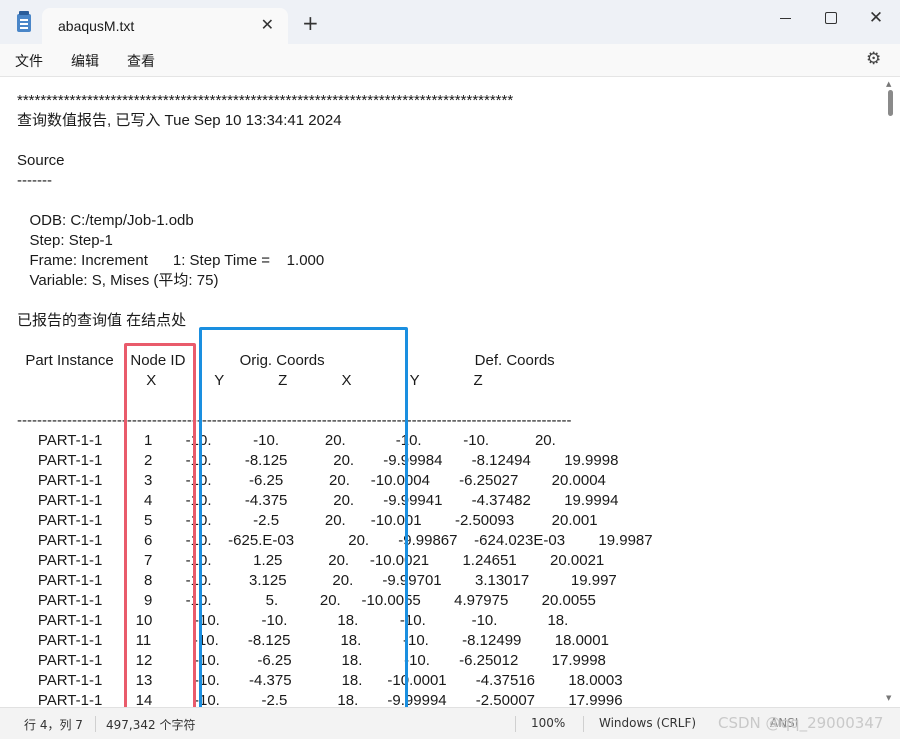 The width and height of the screenshot is (900, 739). Describe the element at coordinates (888, 698) in the screenshot. I see `scroll-down-icon: ▼` at that location.